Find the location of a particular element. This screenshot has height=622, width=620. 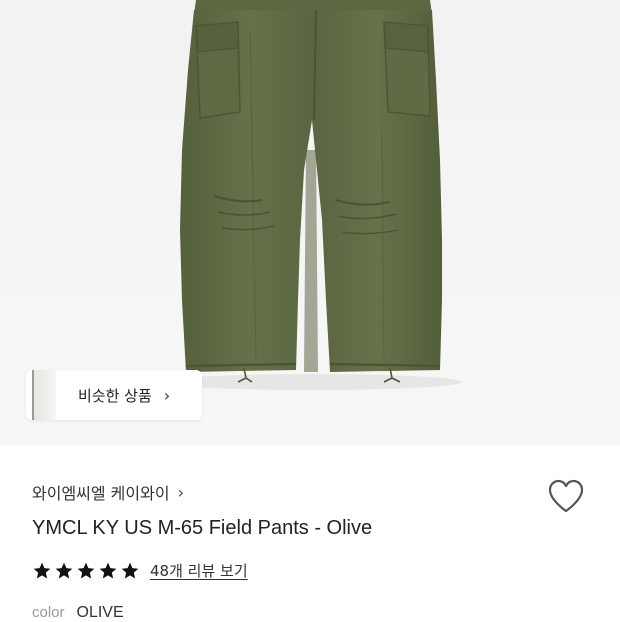

rating-row: 48개 리뷰 보기 is located at coordinates (140, 570).